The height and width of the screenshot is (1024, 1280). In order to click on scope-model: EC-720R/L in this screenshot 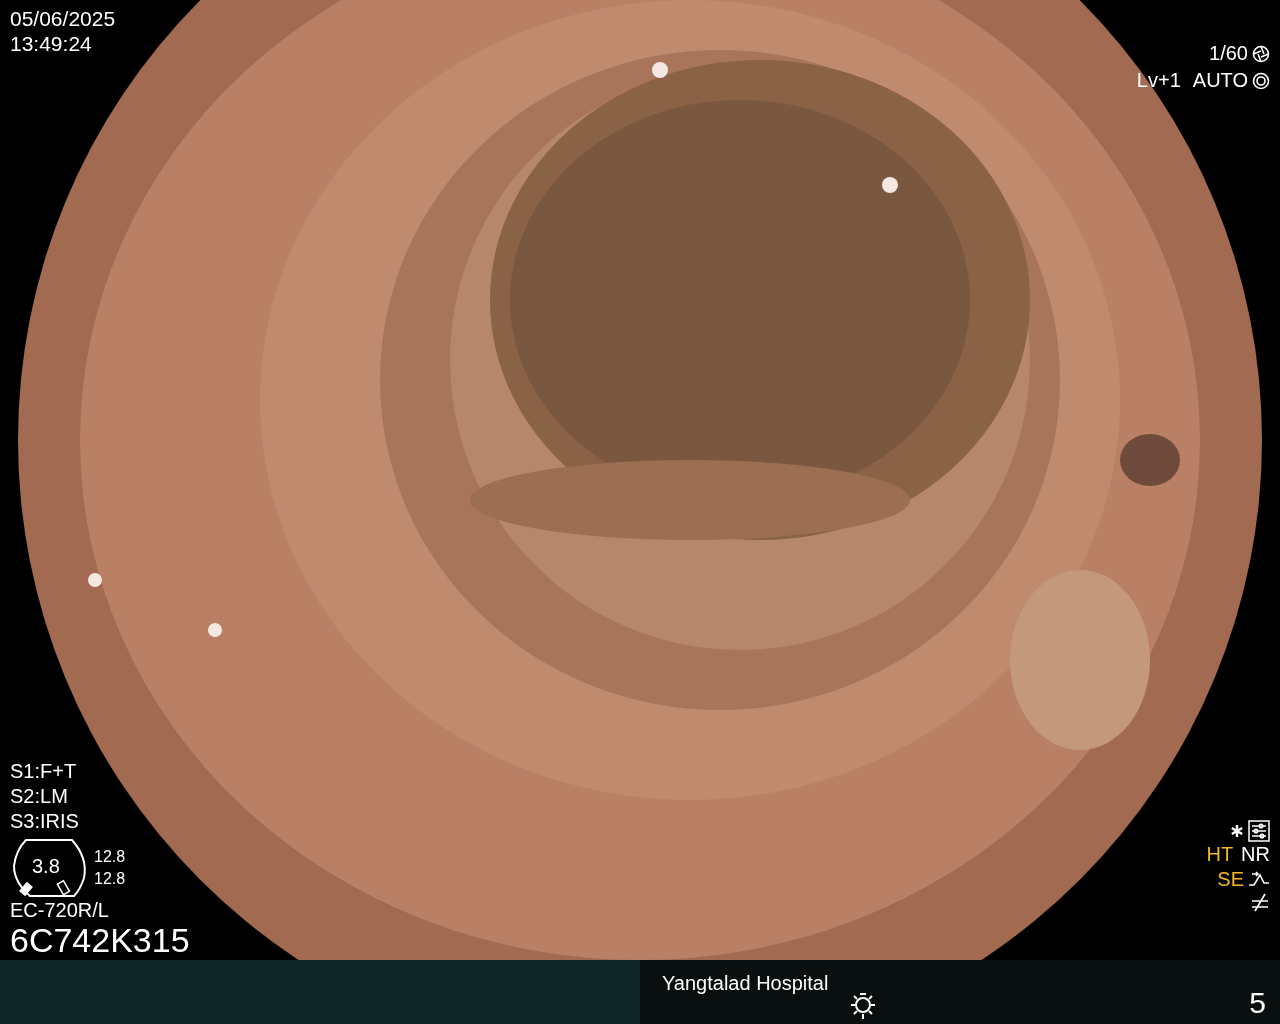, I will do `click(60, 910)`.